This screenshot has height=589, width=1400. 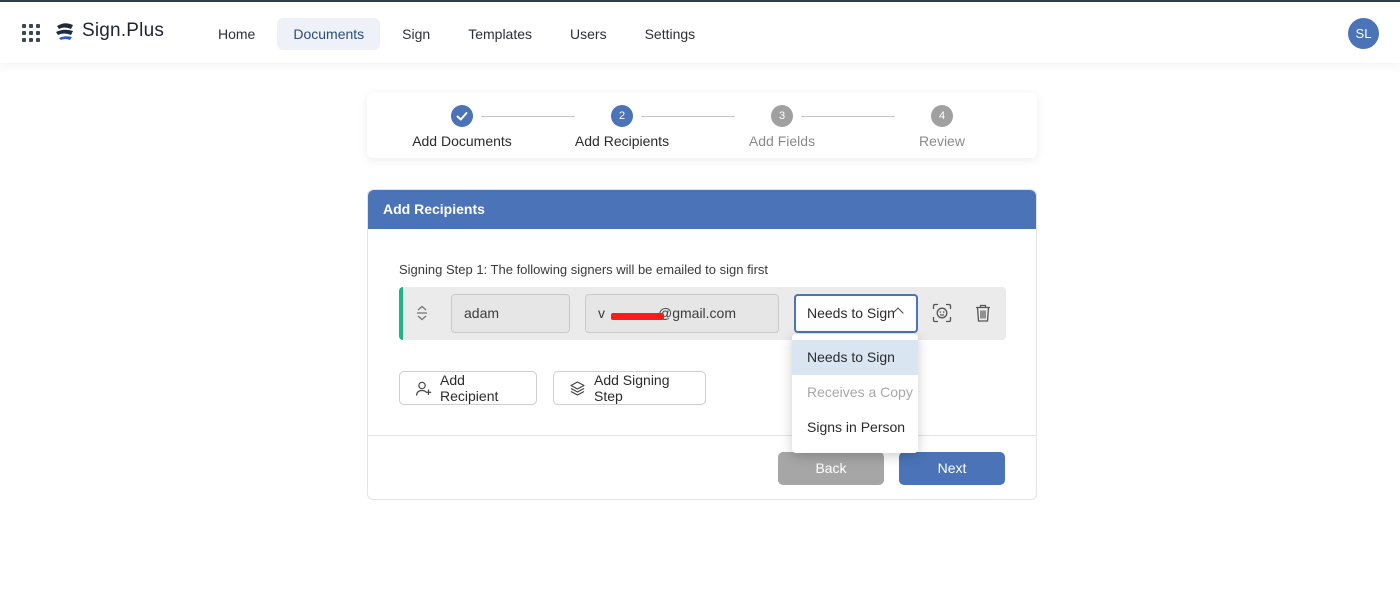 I want to click on card-title: Add Recipients, so click(x=702, y=209).